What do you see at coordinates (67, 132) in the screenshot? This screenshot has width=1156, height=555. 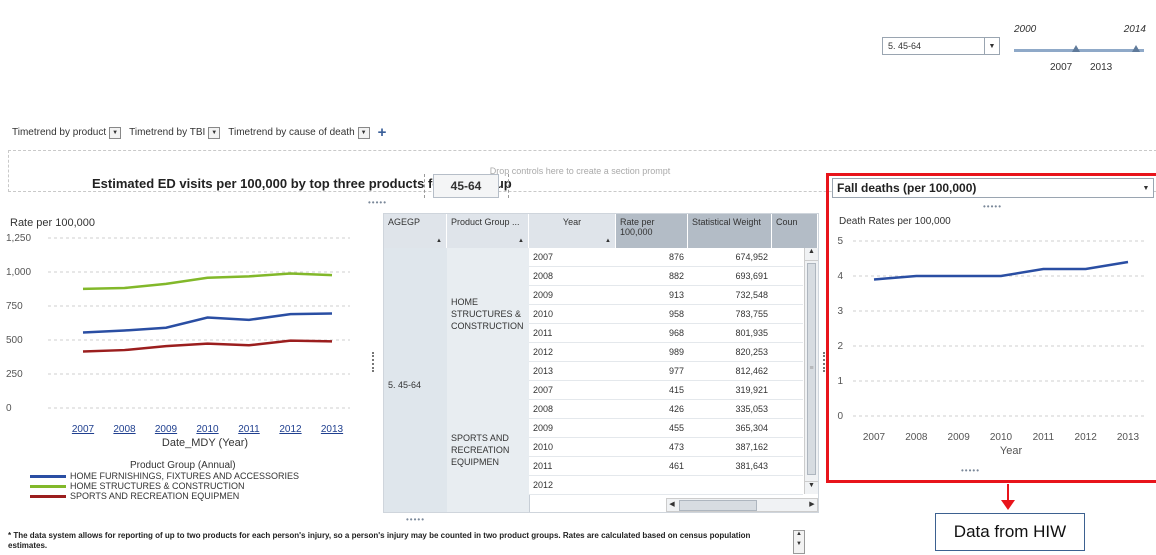 I see `tab-timetrend-by-product: Timetrend by product ▼` at bounding box center [67, 132].